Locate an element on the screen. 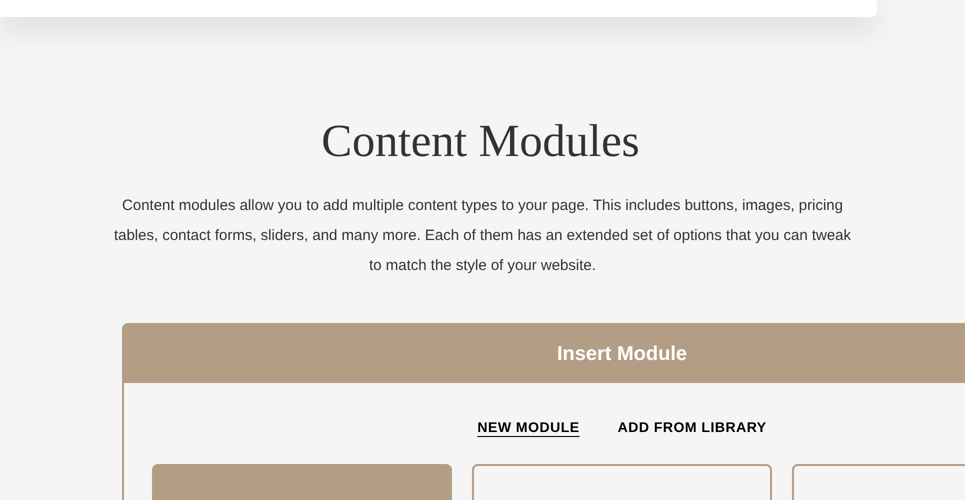  panel-title: Insert Module is located at coordinates (621, 354).